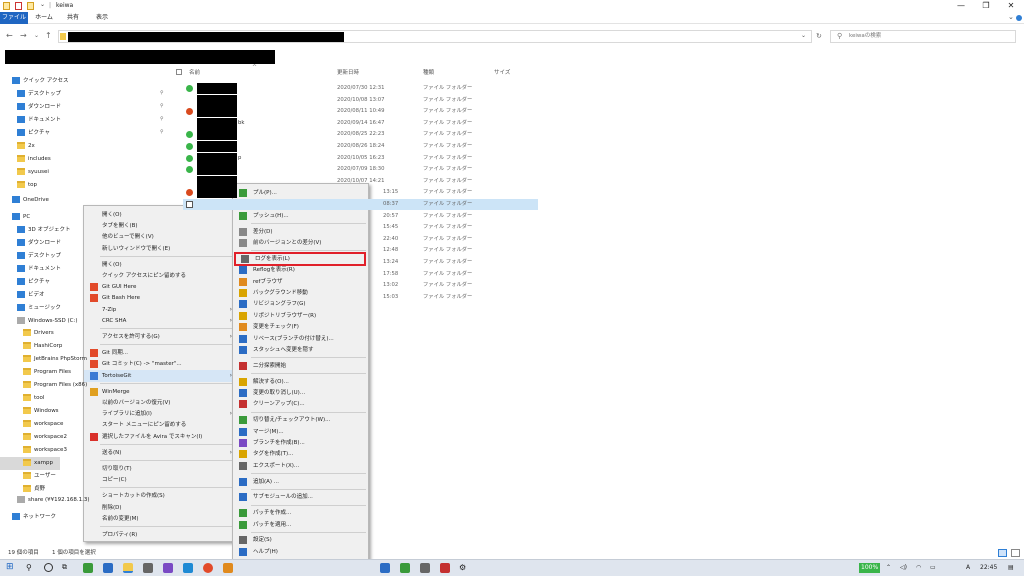 The width and height of the screenshot is (1024, 576). What do you see at coordinates (39, 269) in the screenshot?
I see `sidebar-item-pc-3: ドキュメント` at bounding box center [39, 269].